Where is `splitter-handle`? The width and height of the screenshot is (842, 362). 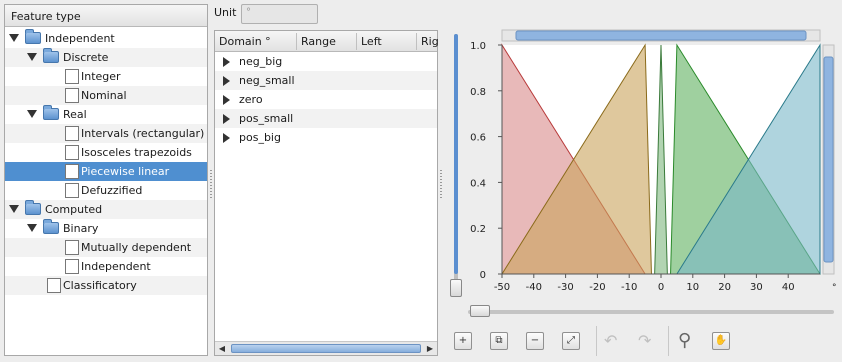
splitter-handle is located at coordinates (211, 185).